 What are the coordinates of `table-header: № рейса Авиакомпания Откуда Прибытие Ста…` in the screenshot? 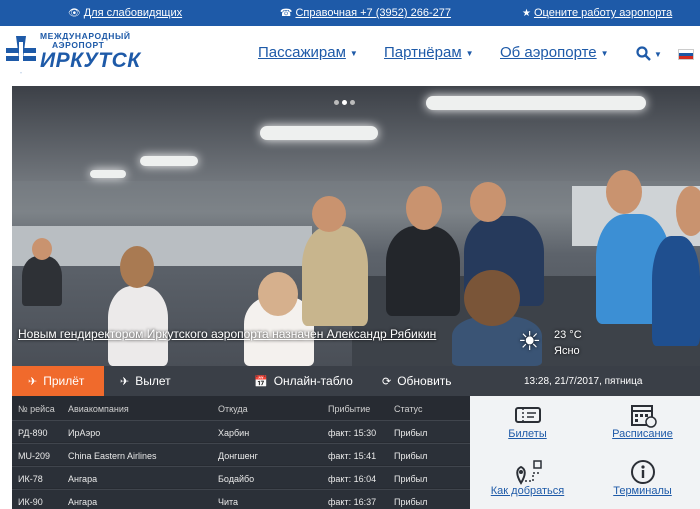 It's located at (241, 408).